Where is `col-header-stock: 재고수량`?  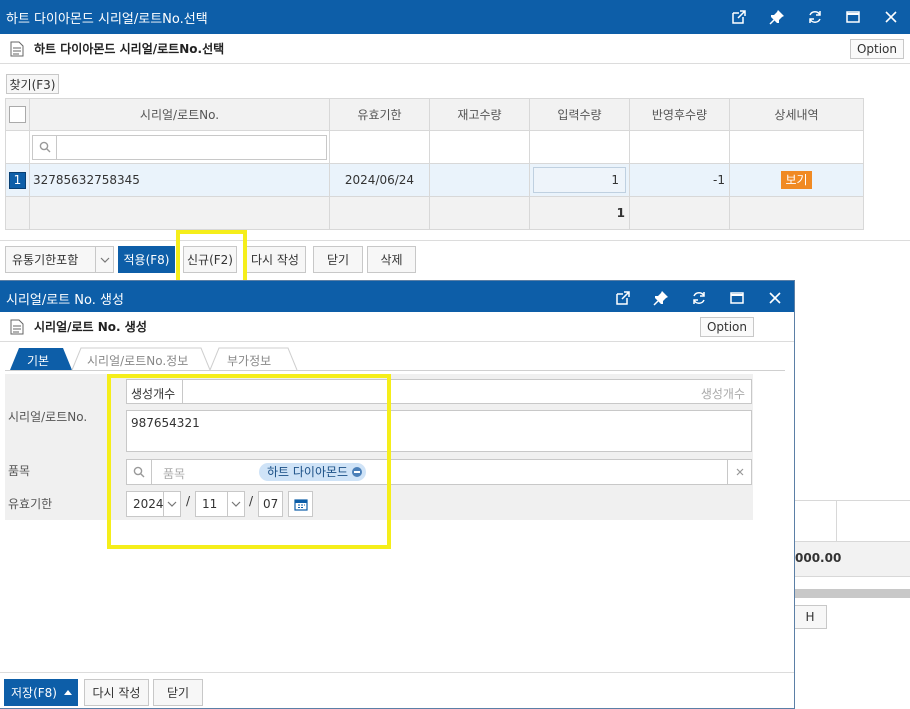 col-header-stock: 재고수량 is located at coordinates (479, 114).